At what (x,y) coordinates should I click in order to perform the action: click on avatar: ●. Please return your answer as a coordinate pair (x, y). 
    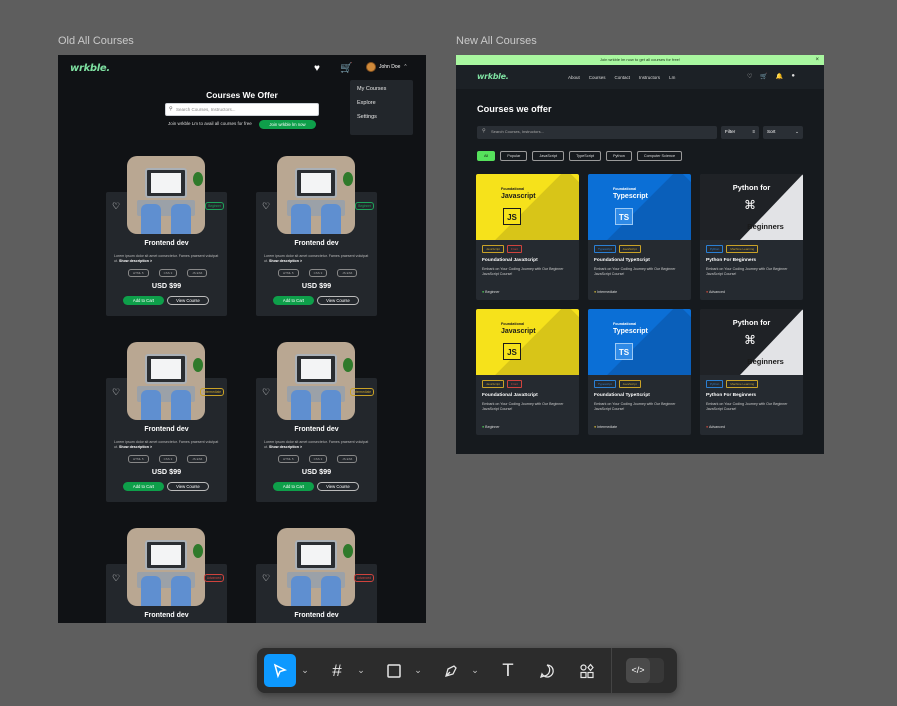
    Looking at the image, I should click on (793, 76).